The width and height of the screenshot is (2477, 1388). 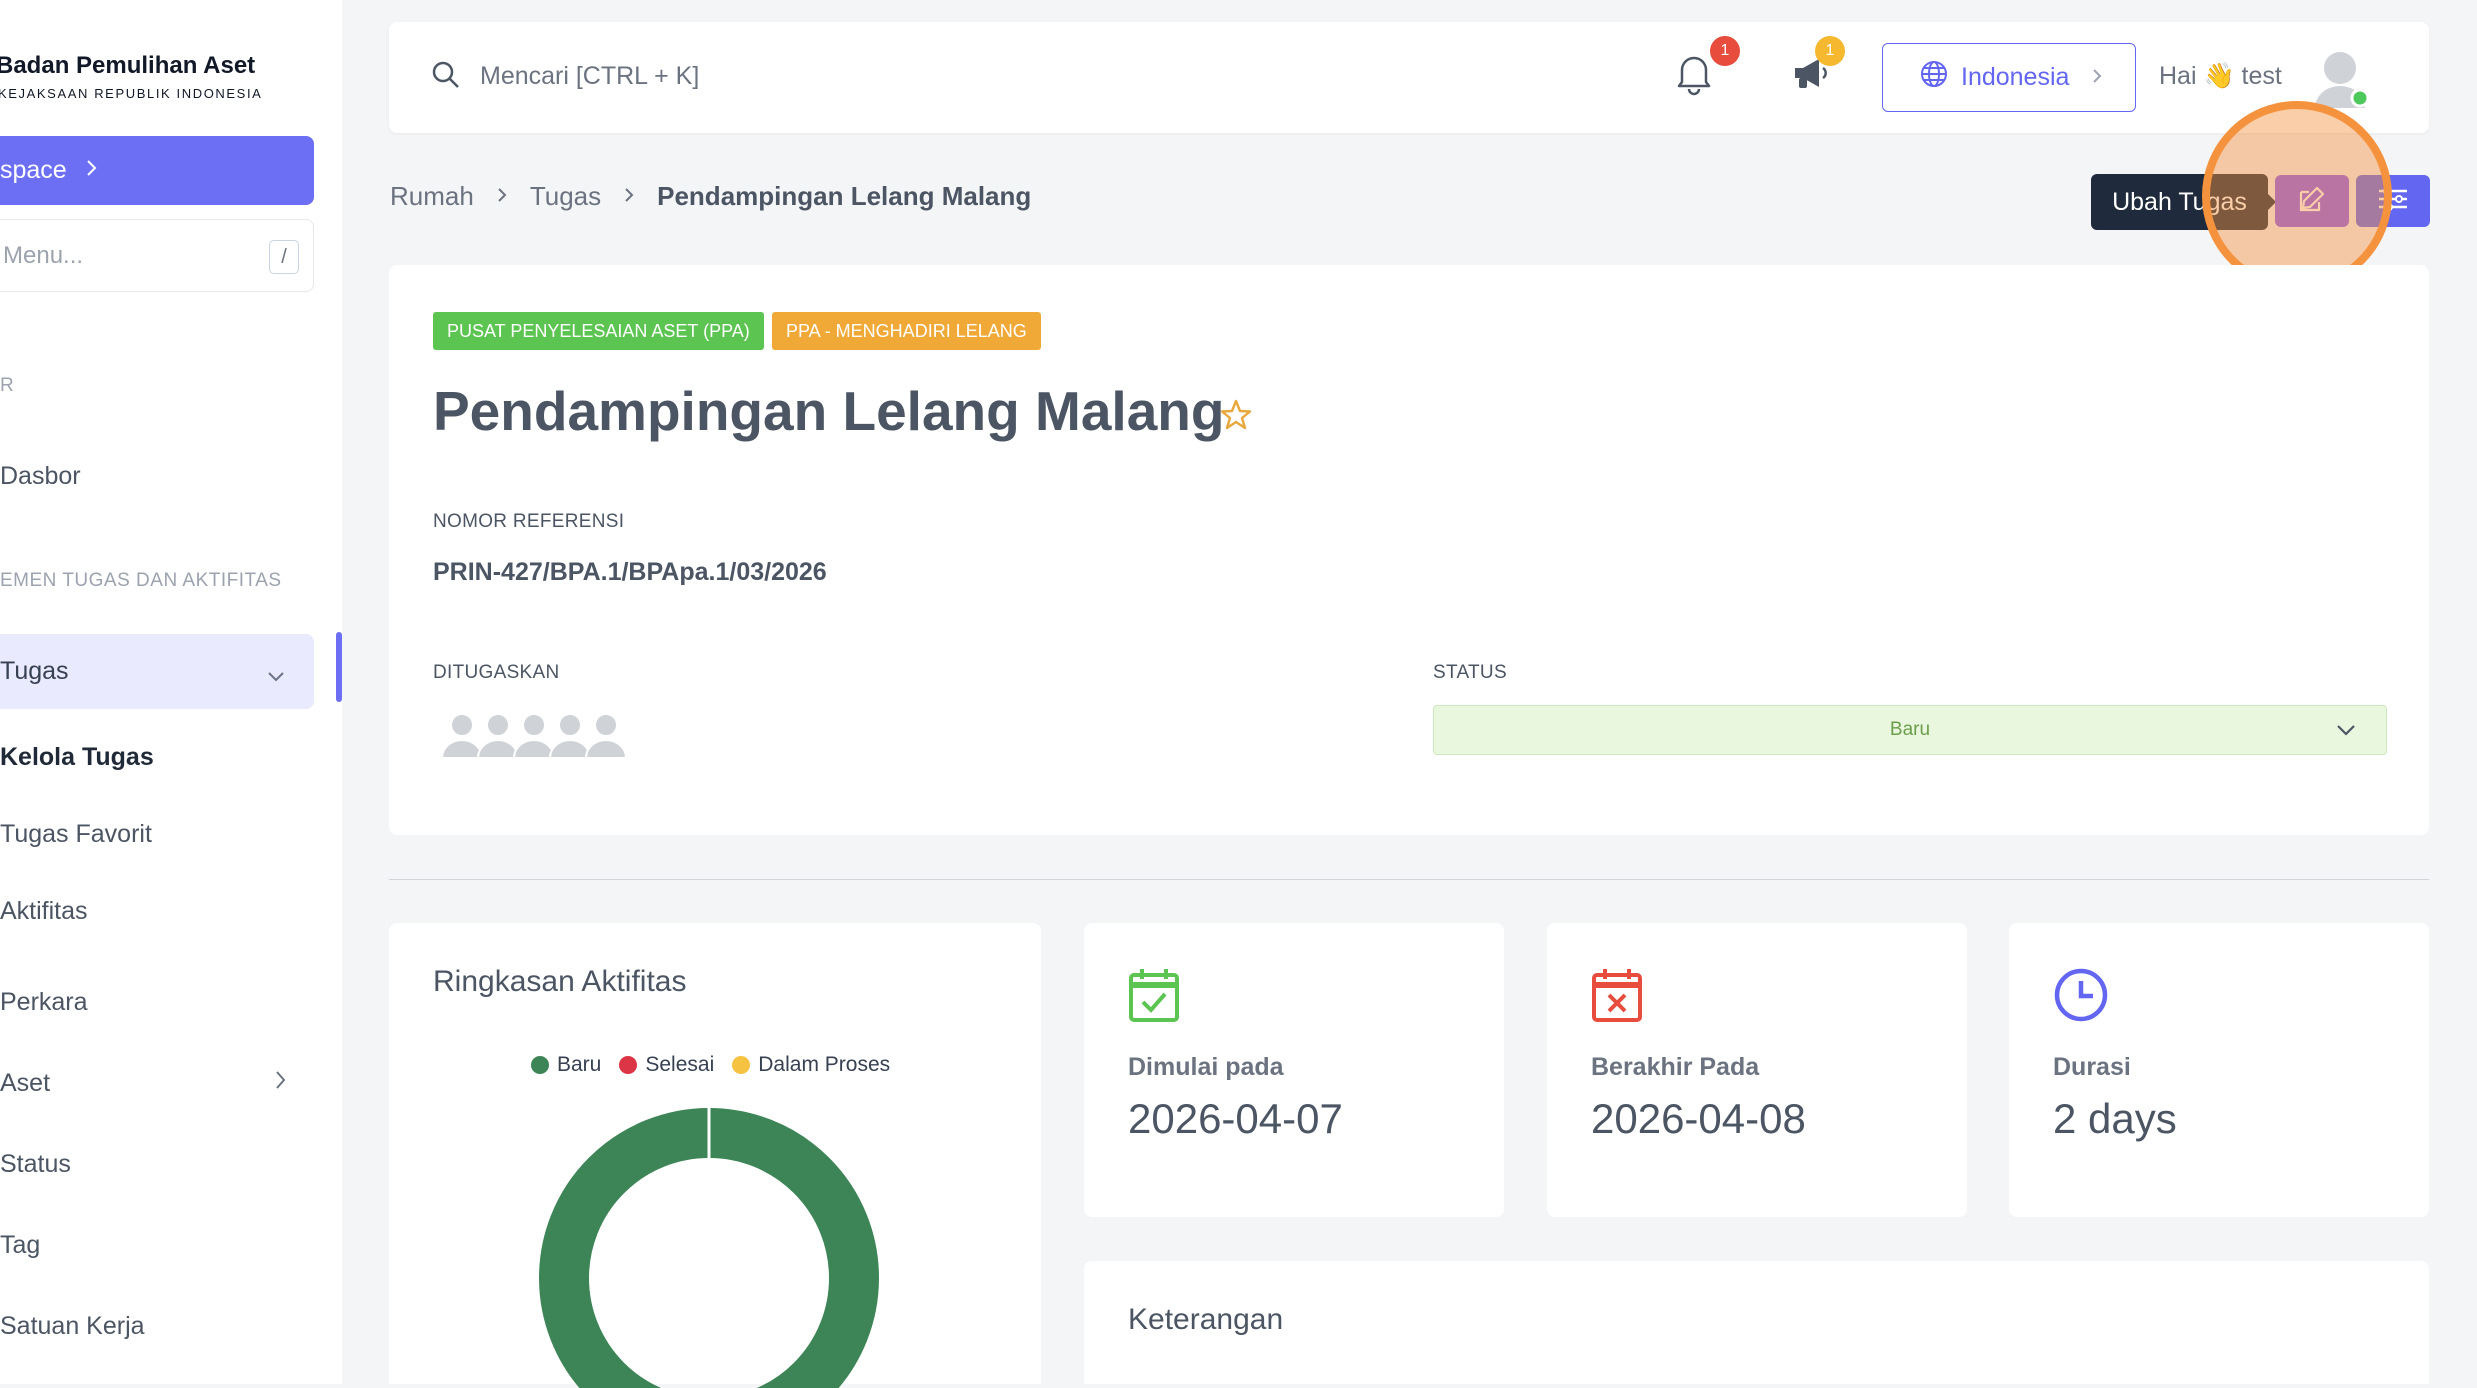 What do you see at coordinates (824, 1064) in the screenshot?
I see `legend-label: Dalam Proses` at bounding box center [824, 1064].